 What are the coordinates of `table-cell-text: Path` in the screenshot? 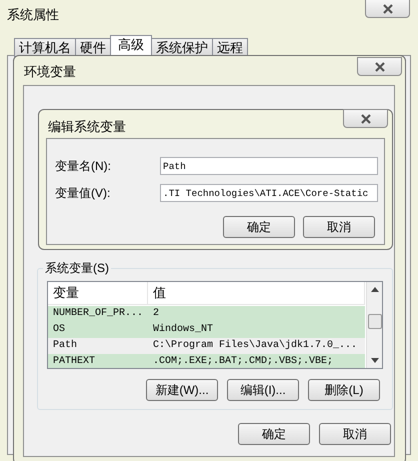 It's located at (65, 345).